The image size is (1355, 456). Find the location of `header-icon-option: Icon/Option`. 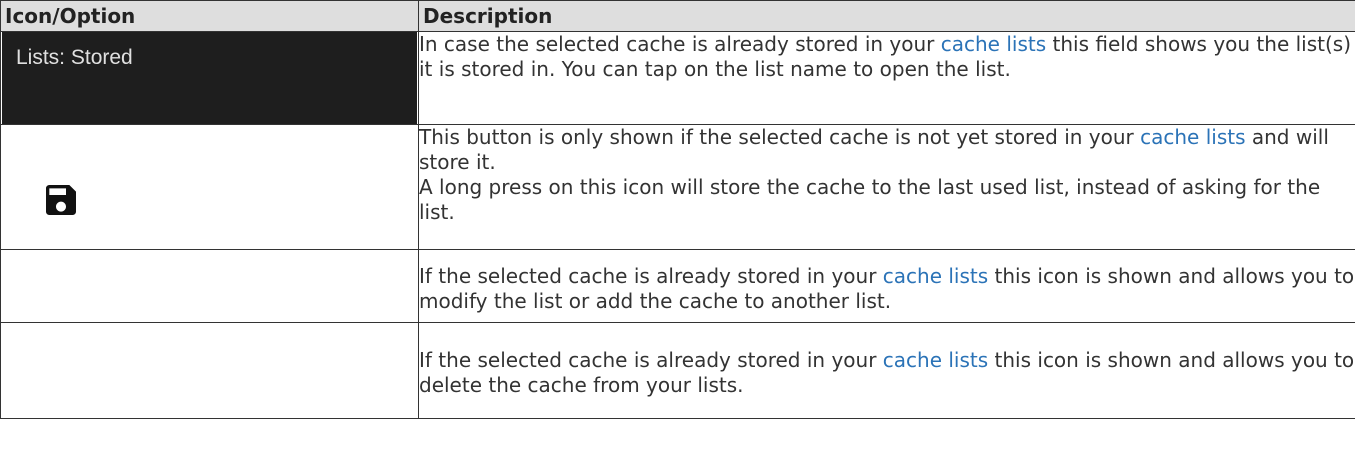

header-icon-option: Icon/Option is located at coordinates (209, 16).